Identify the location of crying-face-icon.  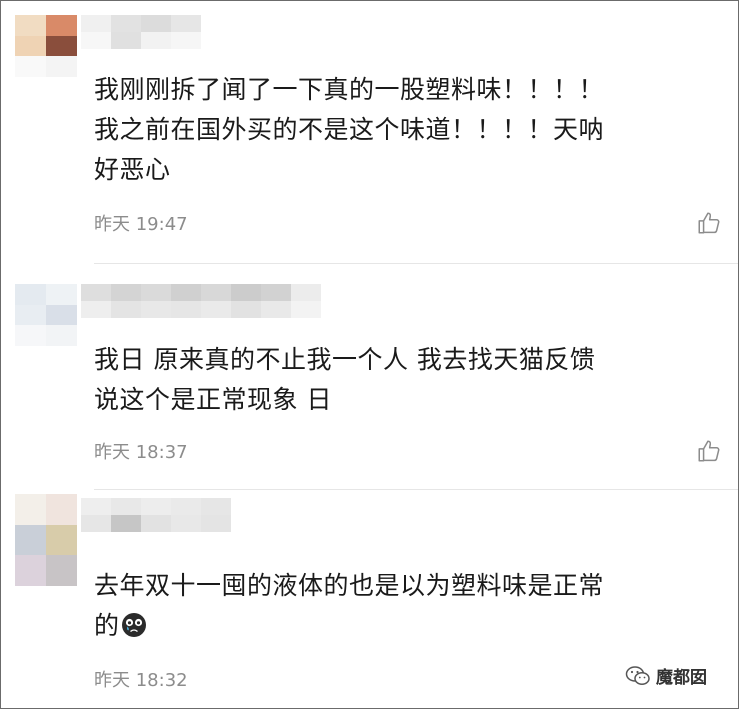
(133, 625).